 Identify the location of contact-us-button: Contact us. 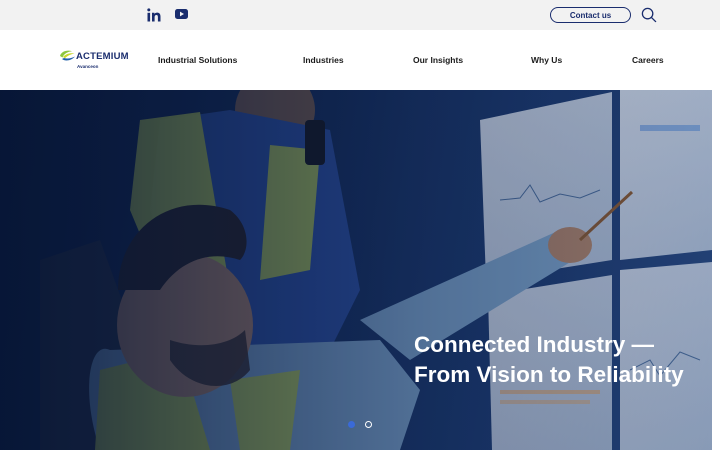
(590, 15).